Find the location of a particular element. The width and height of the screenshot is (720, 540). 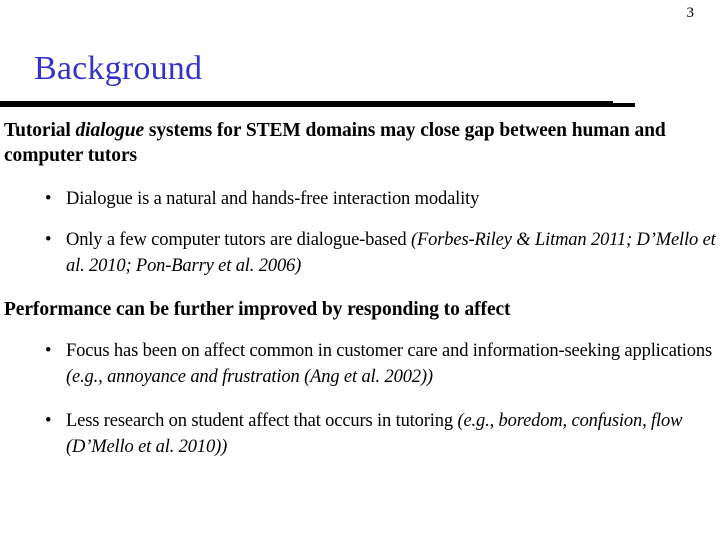

title-divider is located at coordinates (306, 104).